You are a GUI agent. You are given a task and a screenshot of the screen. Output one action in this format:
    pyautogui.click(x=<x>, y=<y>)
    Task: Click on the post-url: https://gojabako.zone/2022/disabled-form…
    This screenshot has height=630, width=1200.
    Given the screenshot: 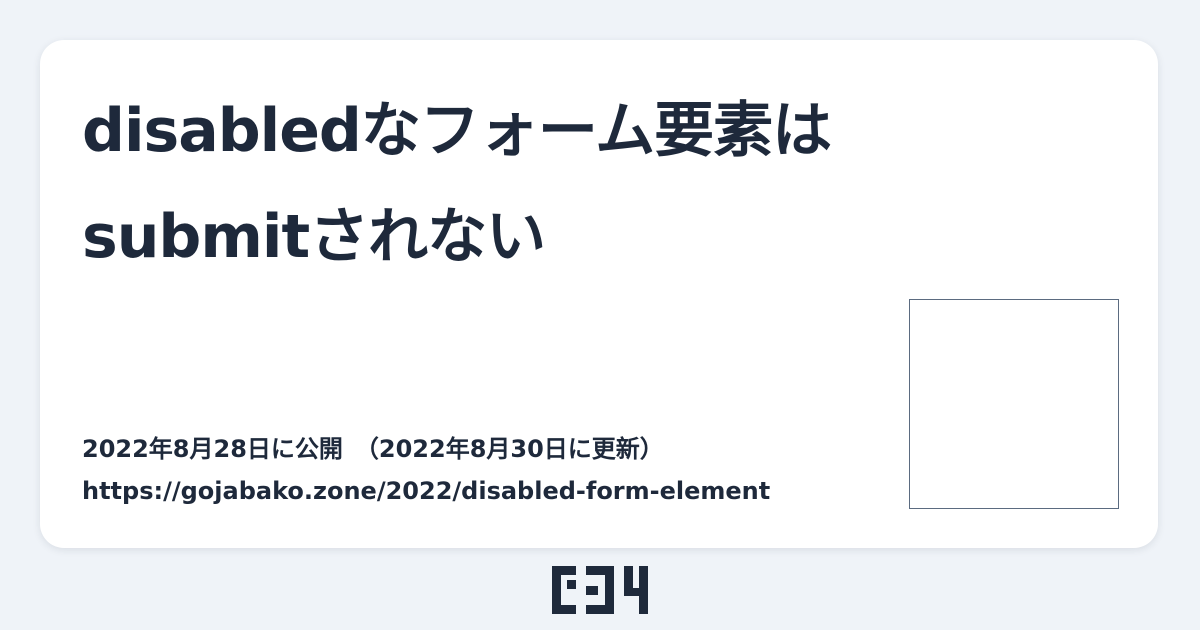 What is the action you would take?
    pyautogui.click(x=492, y=491)
    